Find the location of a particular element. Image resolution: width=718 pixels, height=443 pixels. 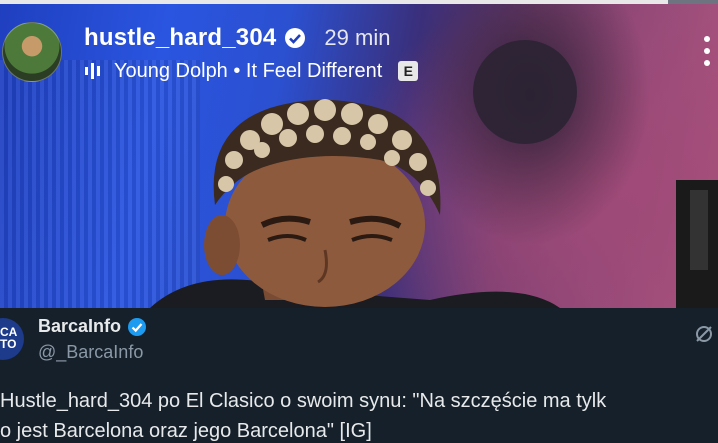

audio-bars-icon is located at coordinates (92, 71).